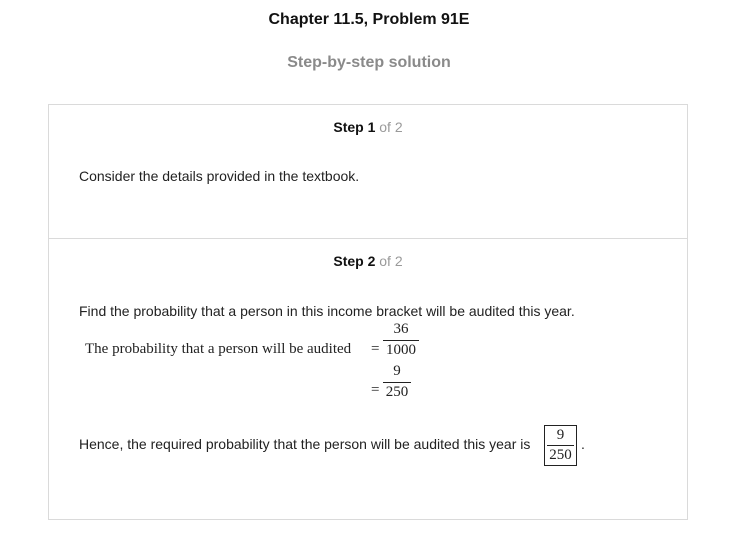  What do you see at coordinates (583, 444) in the screenshot?
I see `conclusion-period: .` at bounding box center [583, 444].